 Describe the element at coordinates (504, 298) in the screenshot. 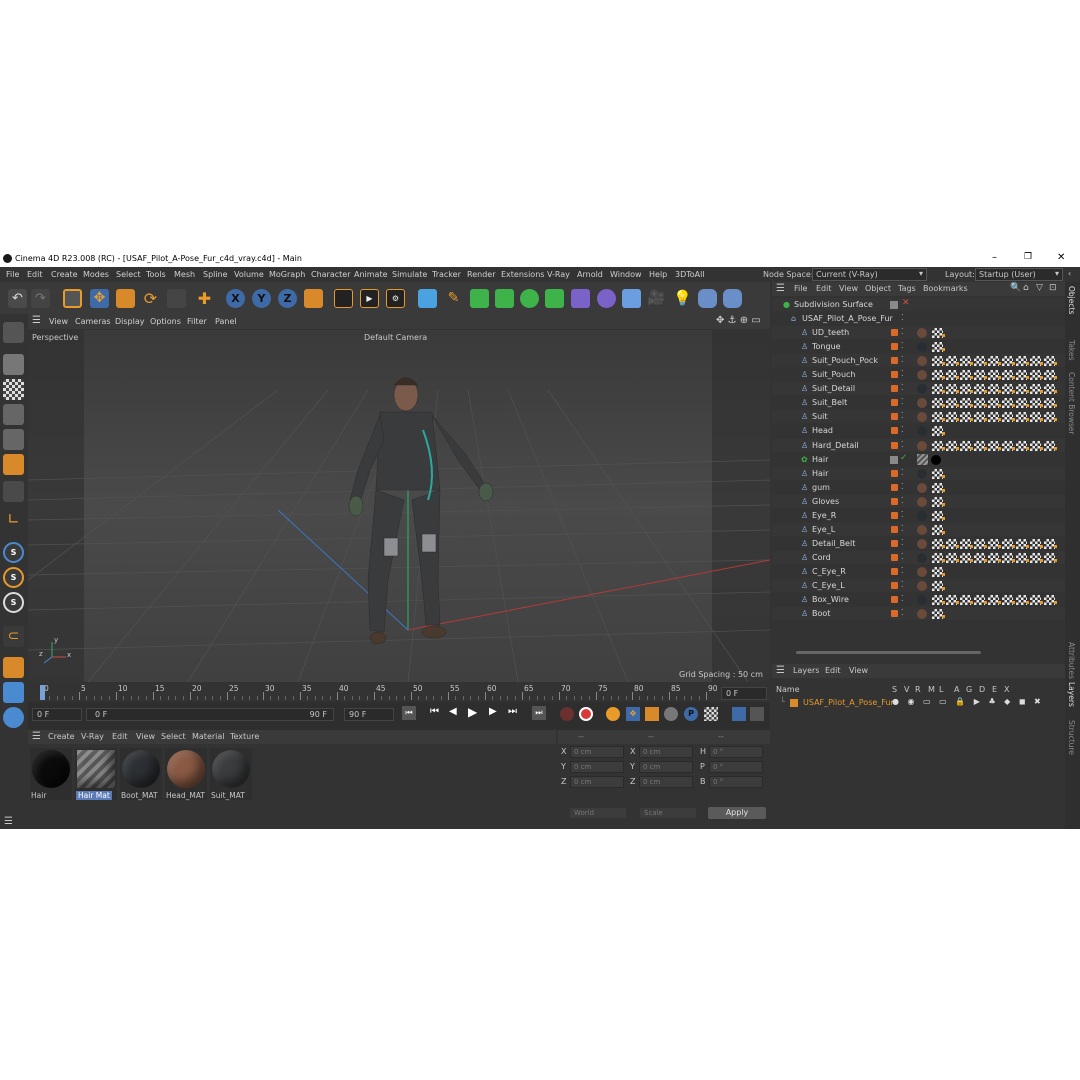

I see `extrude-icon` at that location.